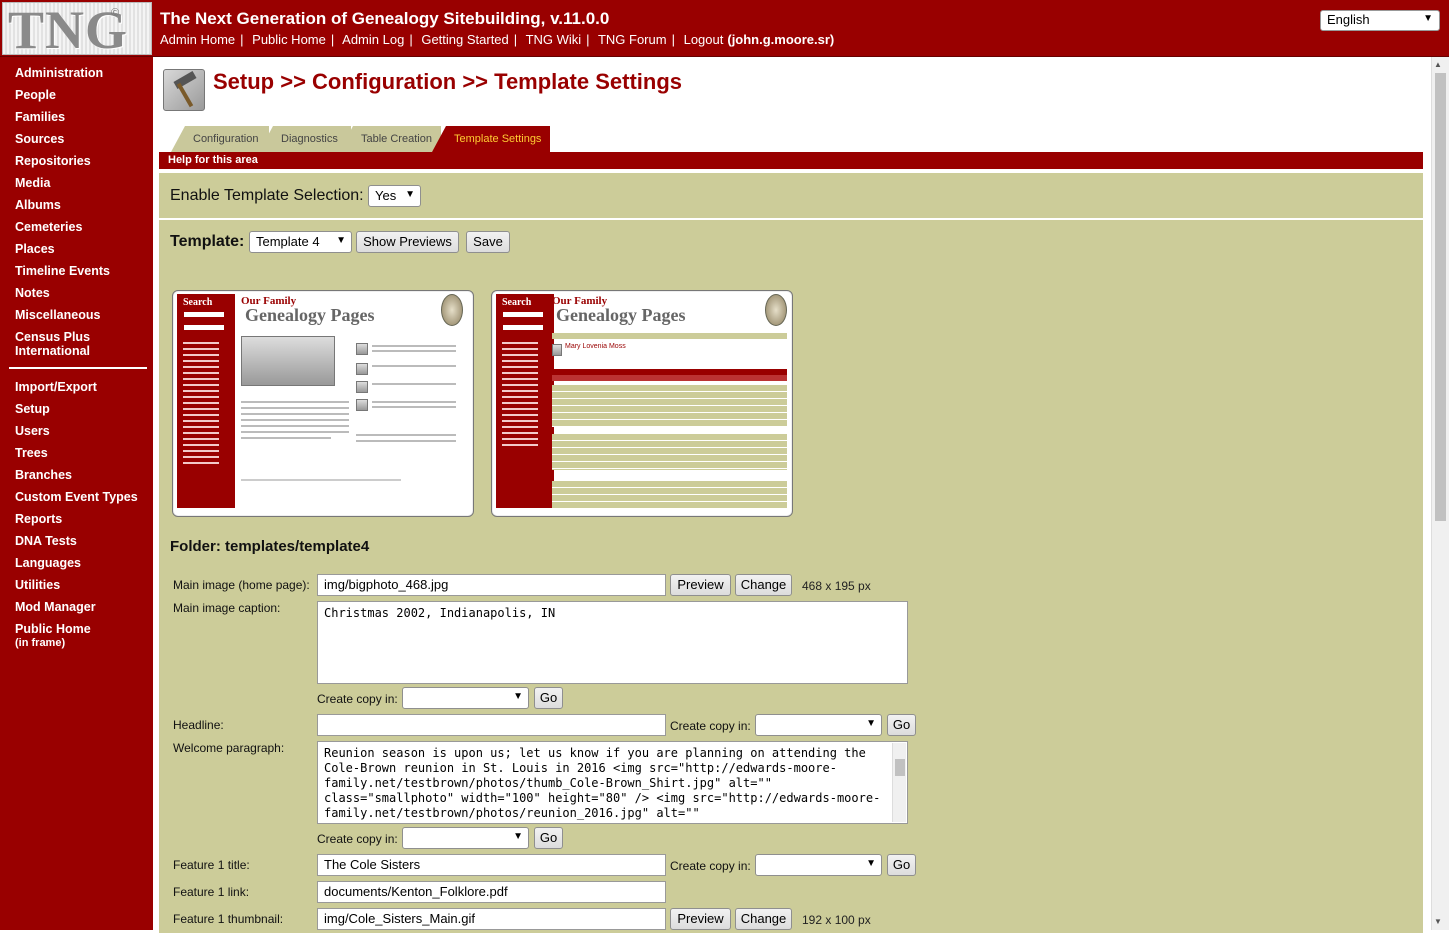 The height and width of the screenshot is (933, 1449). I want to click on tab-diagnostics: Diagnostics, so click(305, 139).